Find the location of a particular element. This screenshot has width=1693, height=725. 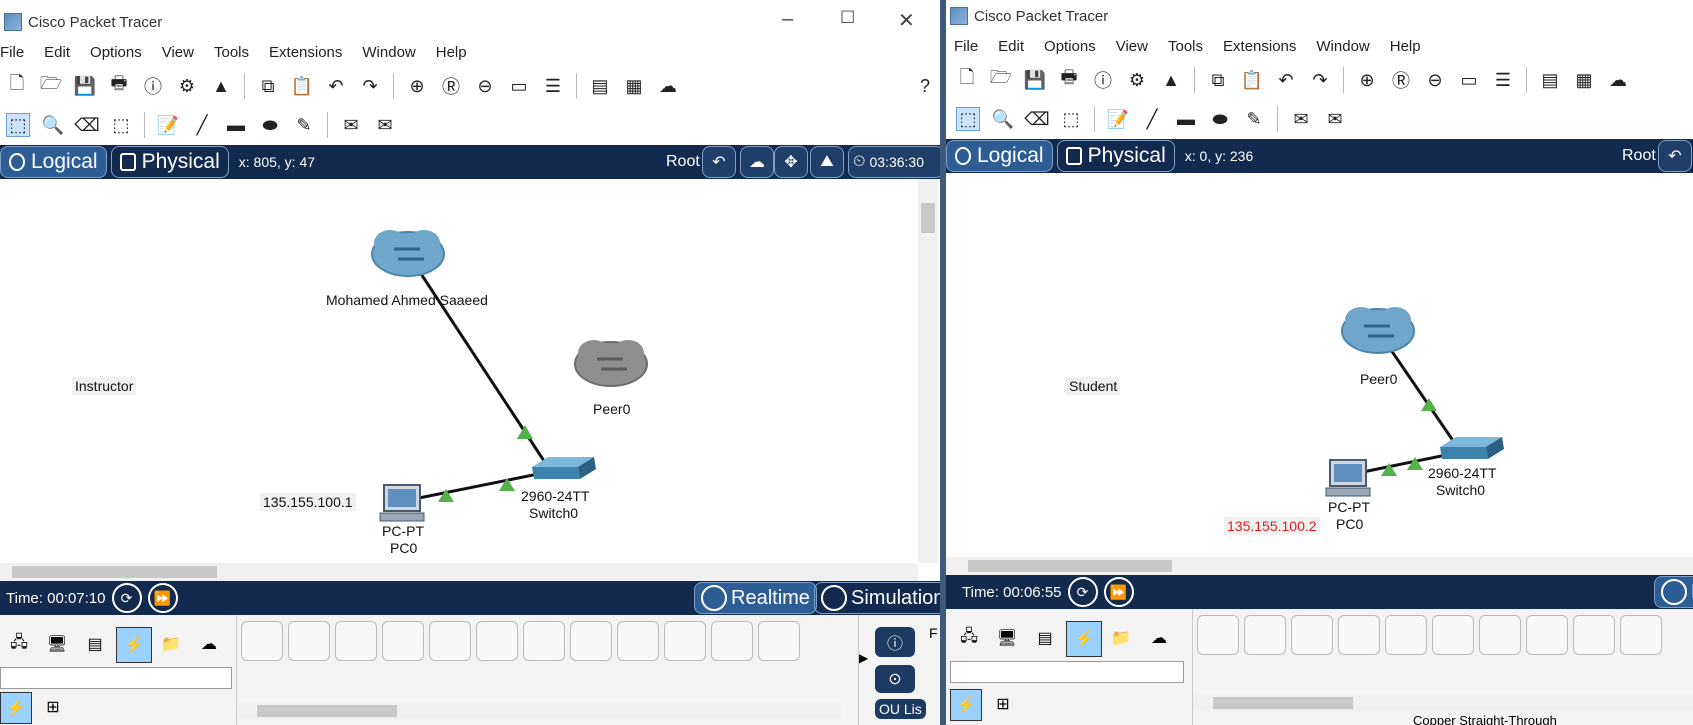

vertical-scrollbar is located at coordinates (928, 371).